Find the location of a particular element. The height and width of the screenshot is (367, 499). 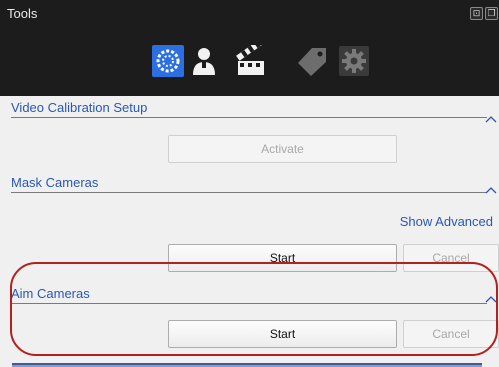

tool-settings is located at coordinates (354, 61).